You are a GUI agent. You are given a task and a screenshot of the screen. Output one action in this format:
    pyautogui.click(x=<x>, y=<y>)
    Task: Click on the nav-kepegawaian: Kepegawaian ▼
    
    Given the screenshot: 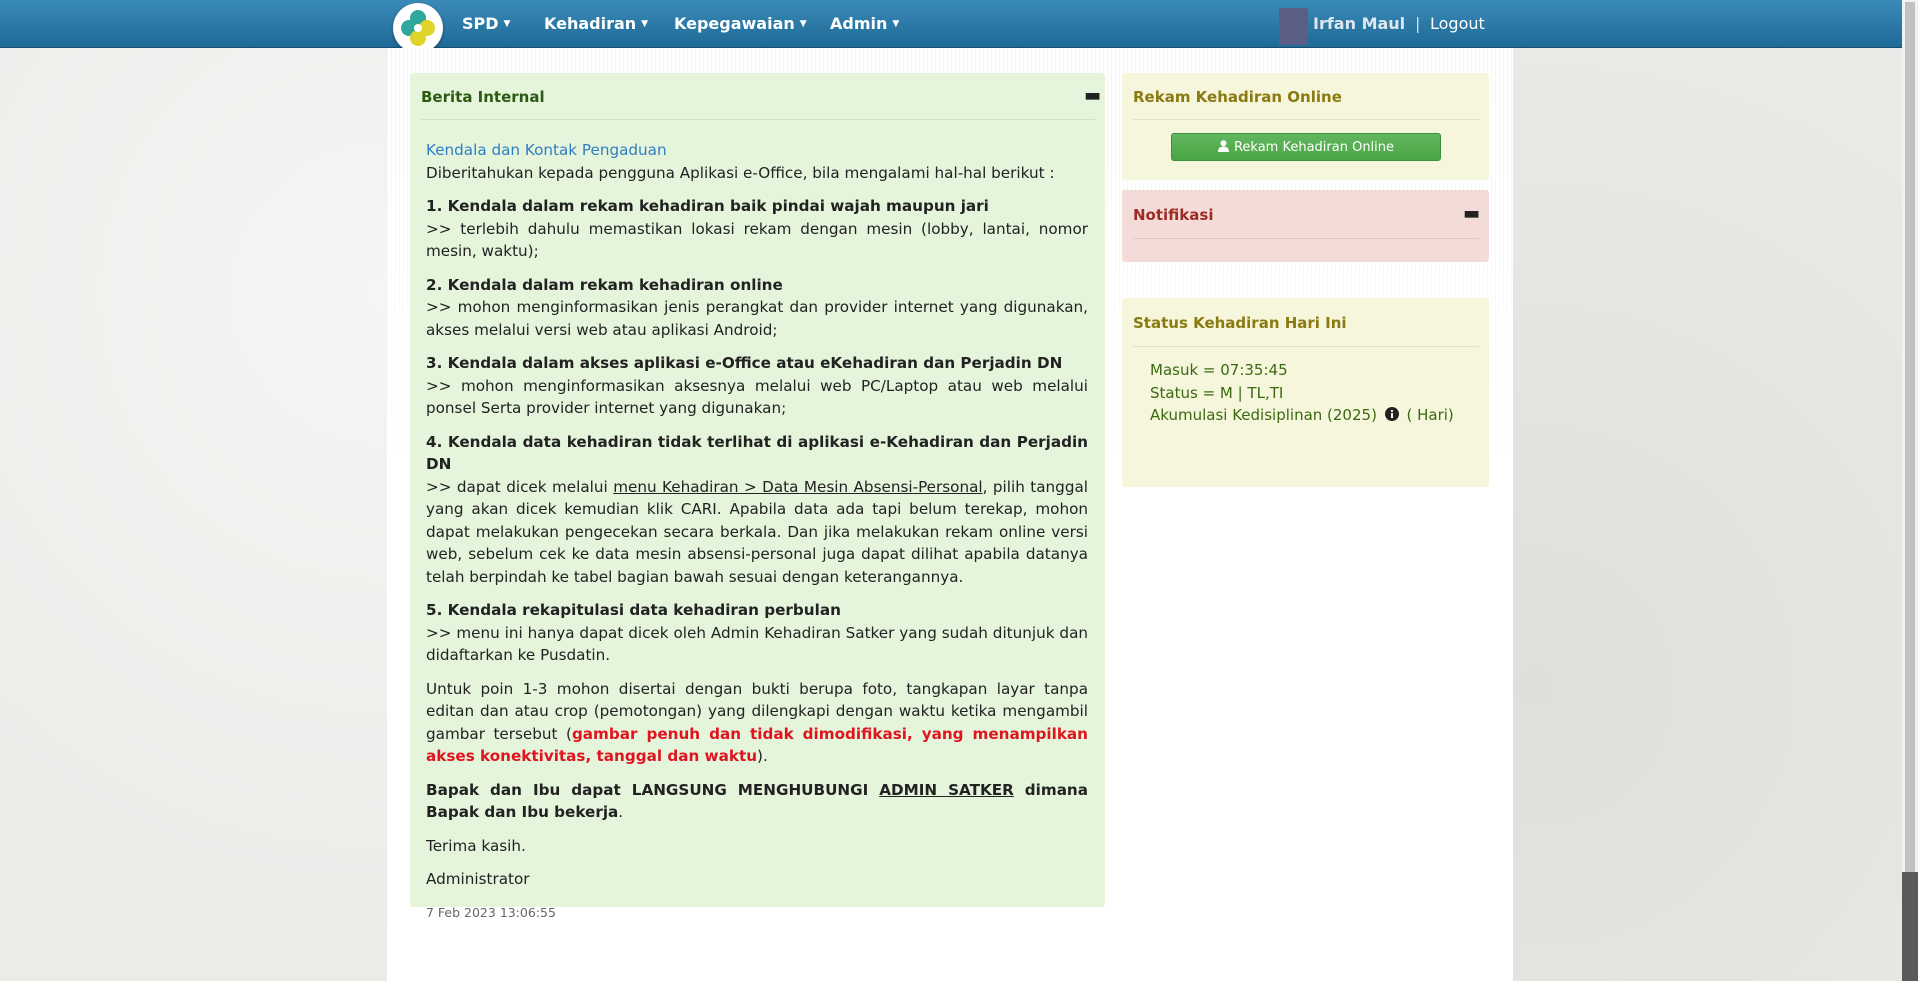 What is the action you would take?
    pyautogui.click(x=740, y=23)
    